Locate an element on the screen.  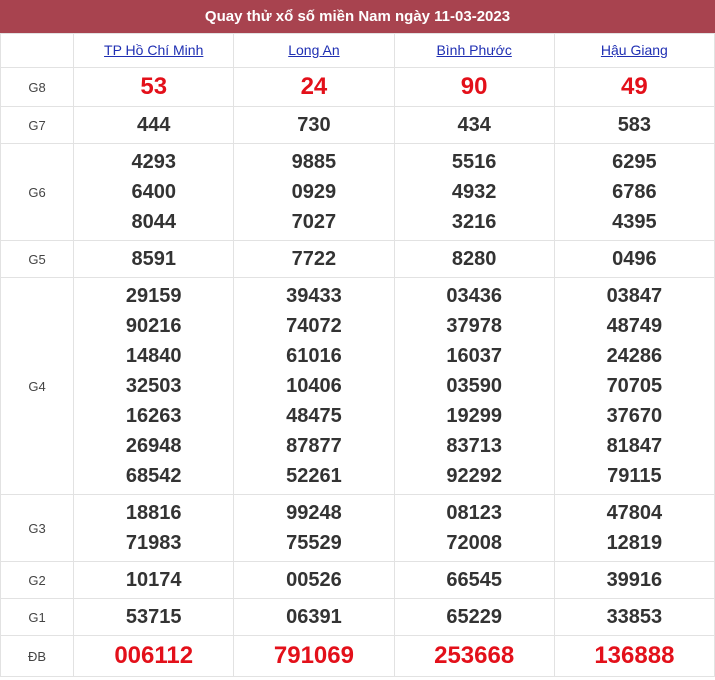
result-cell: 4293 6400 8044 is located at coordinates (154, 192).